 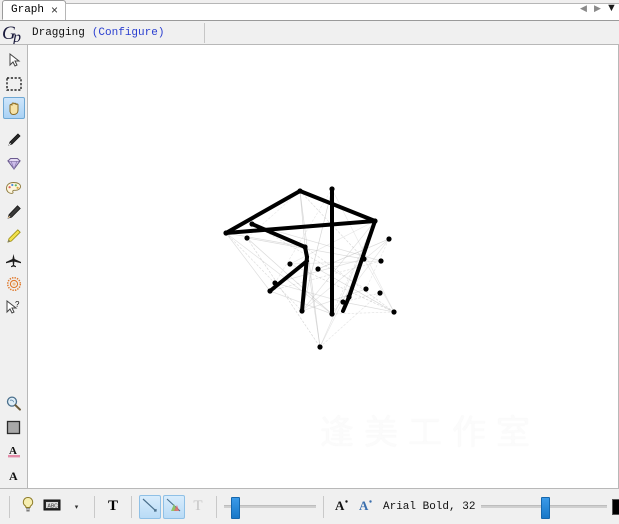 What do you see at coordinates (76, 507) in the screenshot?
I see `image-dropdown-button: ▾` at bounding box center [76, 507].